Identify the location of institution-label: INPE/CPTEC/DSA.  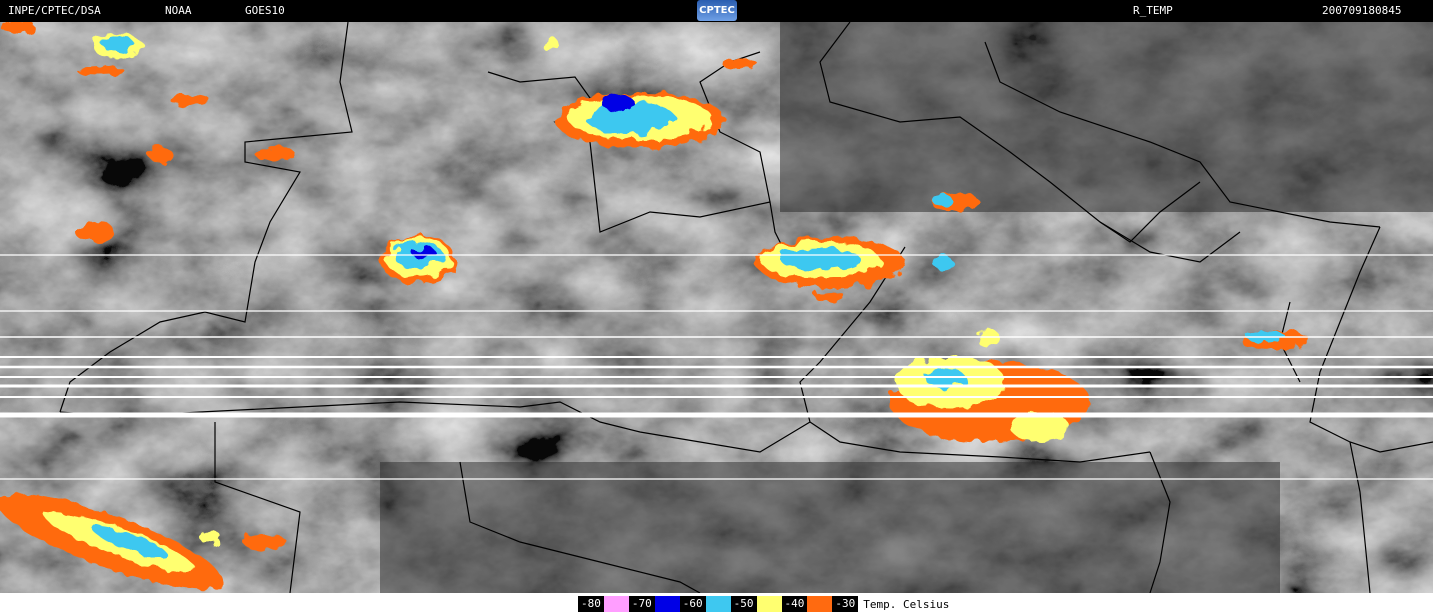
(54, 10).